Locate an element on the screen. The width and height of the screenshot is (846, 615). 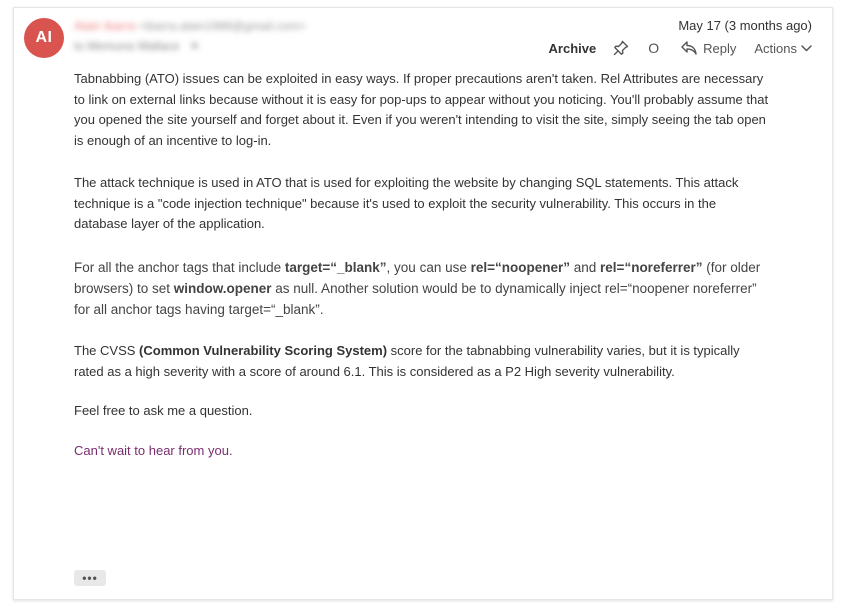
p3-text-1: For all the anchor tags that include is located at coordinates (179, 267).